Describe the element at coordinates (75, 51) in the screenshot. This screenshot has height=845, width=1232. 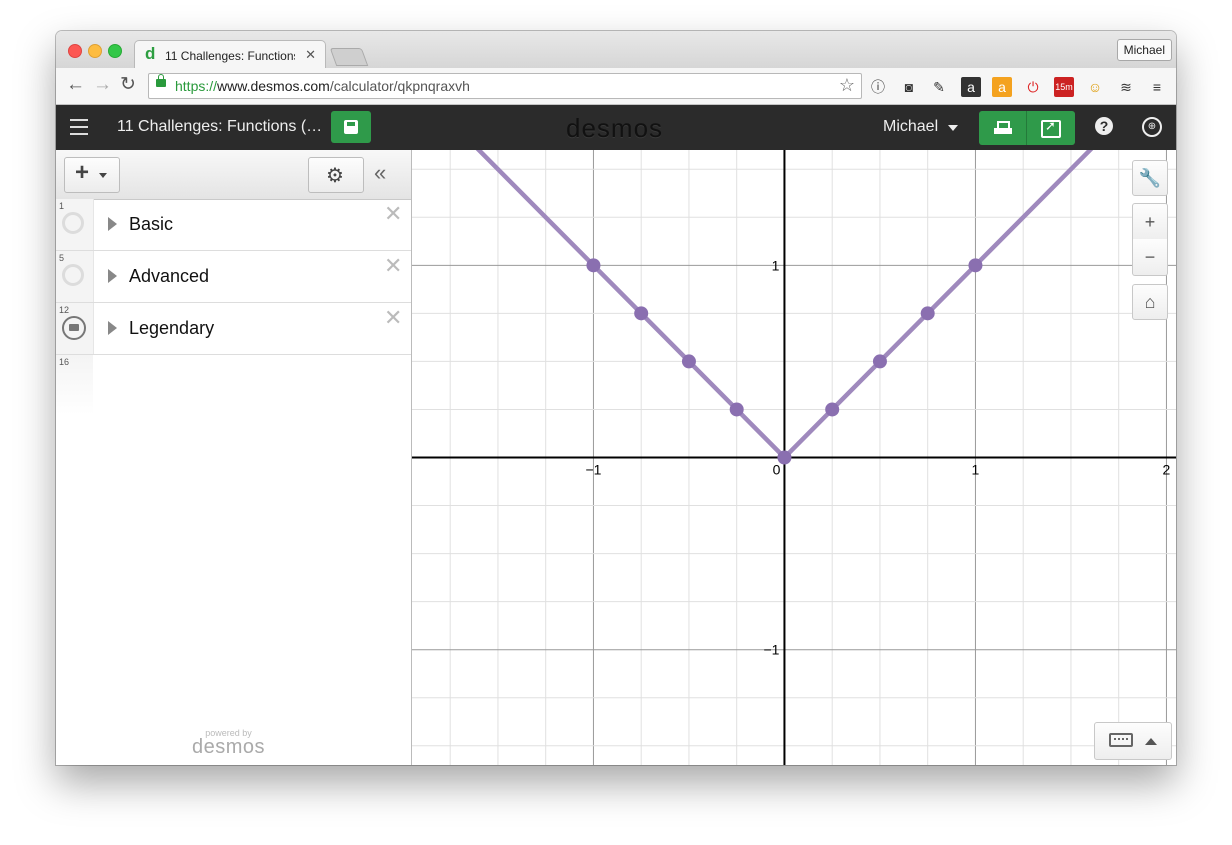
I see `close-window-button` at that location.